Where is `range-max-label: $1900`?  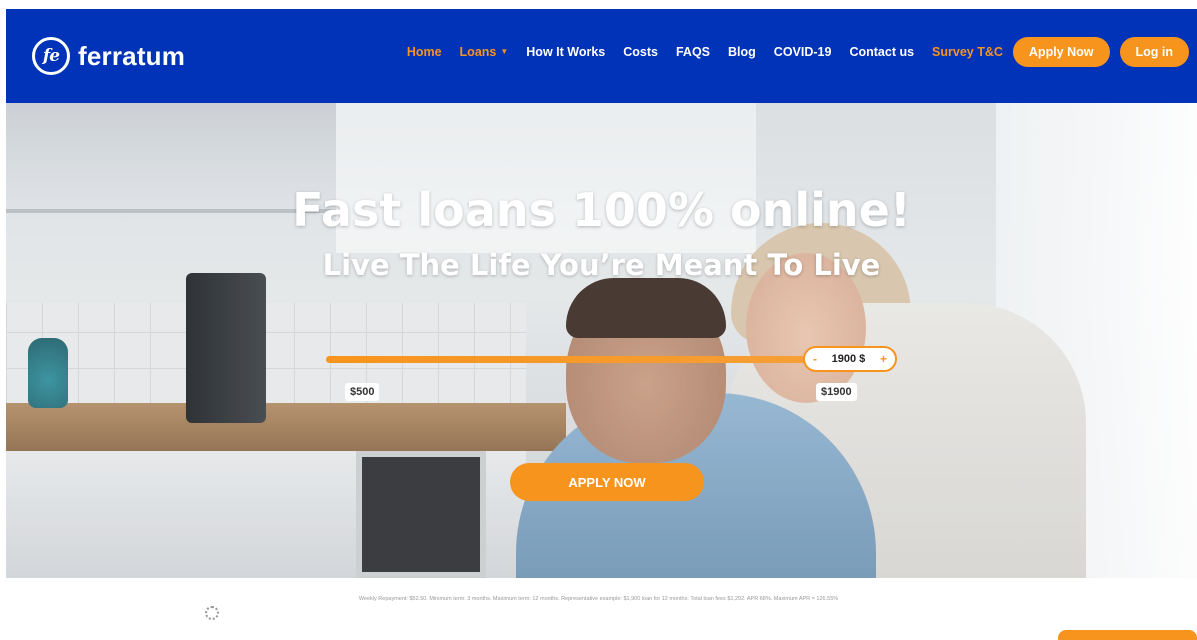
range-max-label: $1900 is located at coordinates (836, 392).